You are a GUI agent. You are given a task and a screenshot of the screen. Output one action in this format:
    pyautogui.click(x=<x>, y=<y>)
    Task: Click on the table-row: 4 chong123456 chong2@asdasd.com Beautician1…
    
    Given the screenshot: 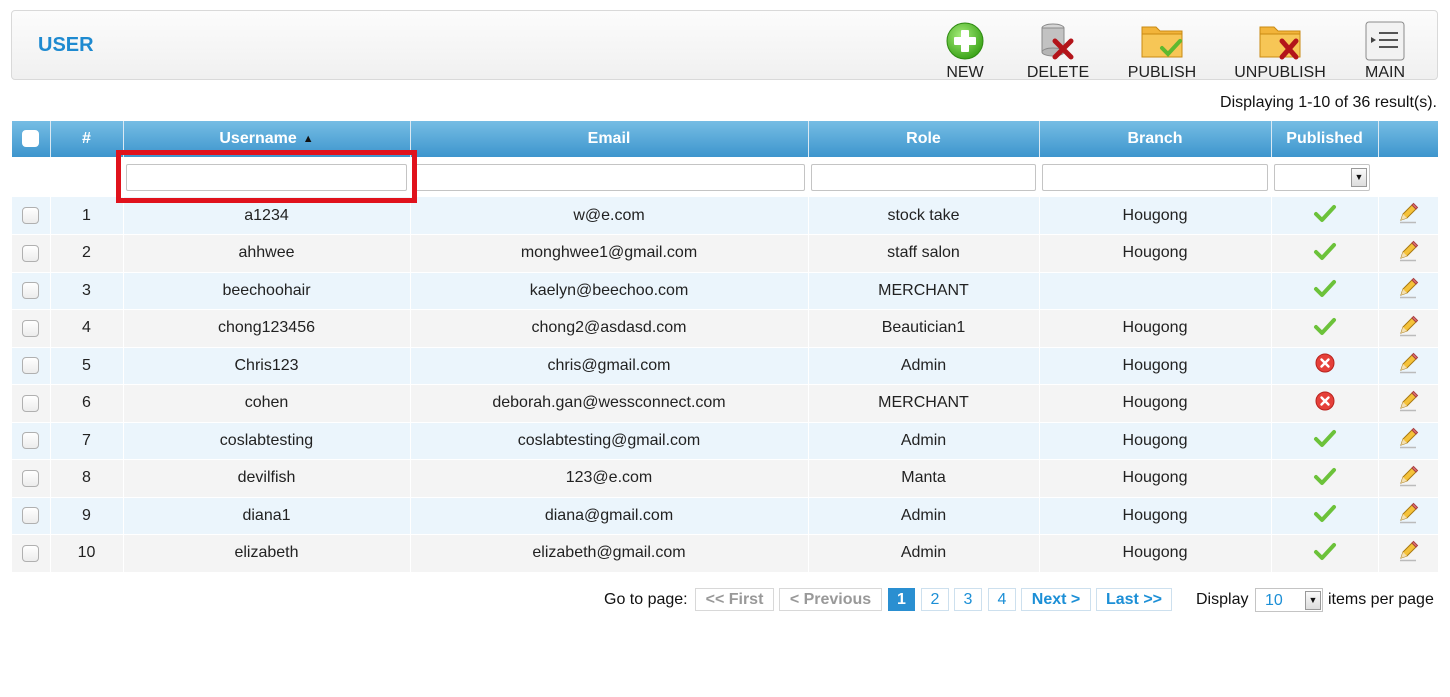 What is the action you would take?
    pyautogui.click(x=725, y=328)
    